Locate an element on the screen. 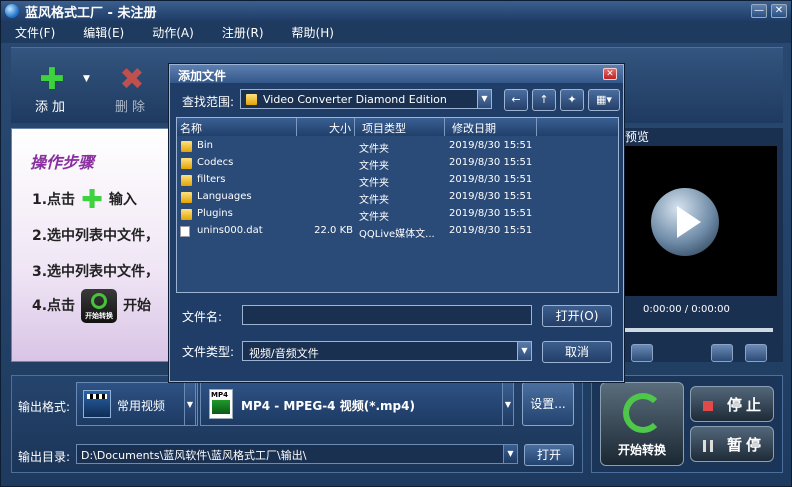 This screenshot has width=792, height=487. convert-icon: 开始转换 is located at coordinates (99, 306).